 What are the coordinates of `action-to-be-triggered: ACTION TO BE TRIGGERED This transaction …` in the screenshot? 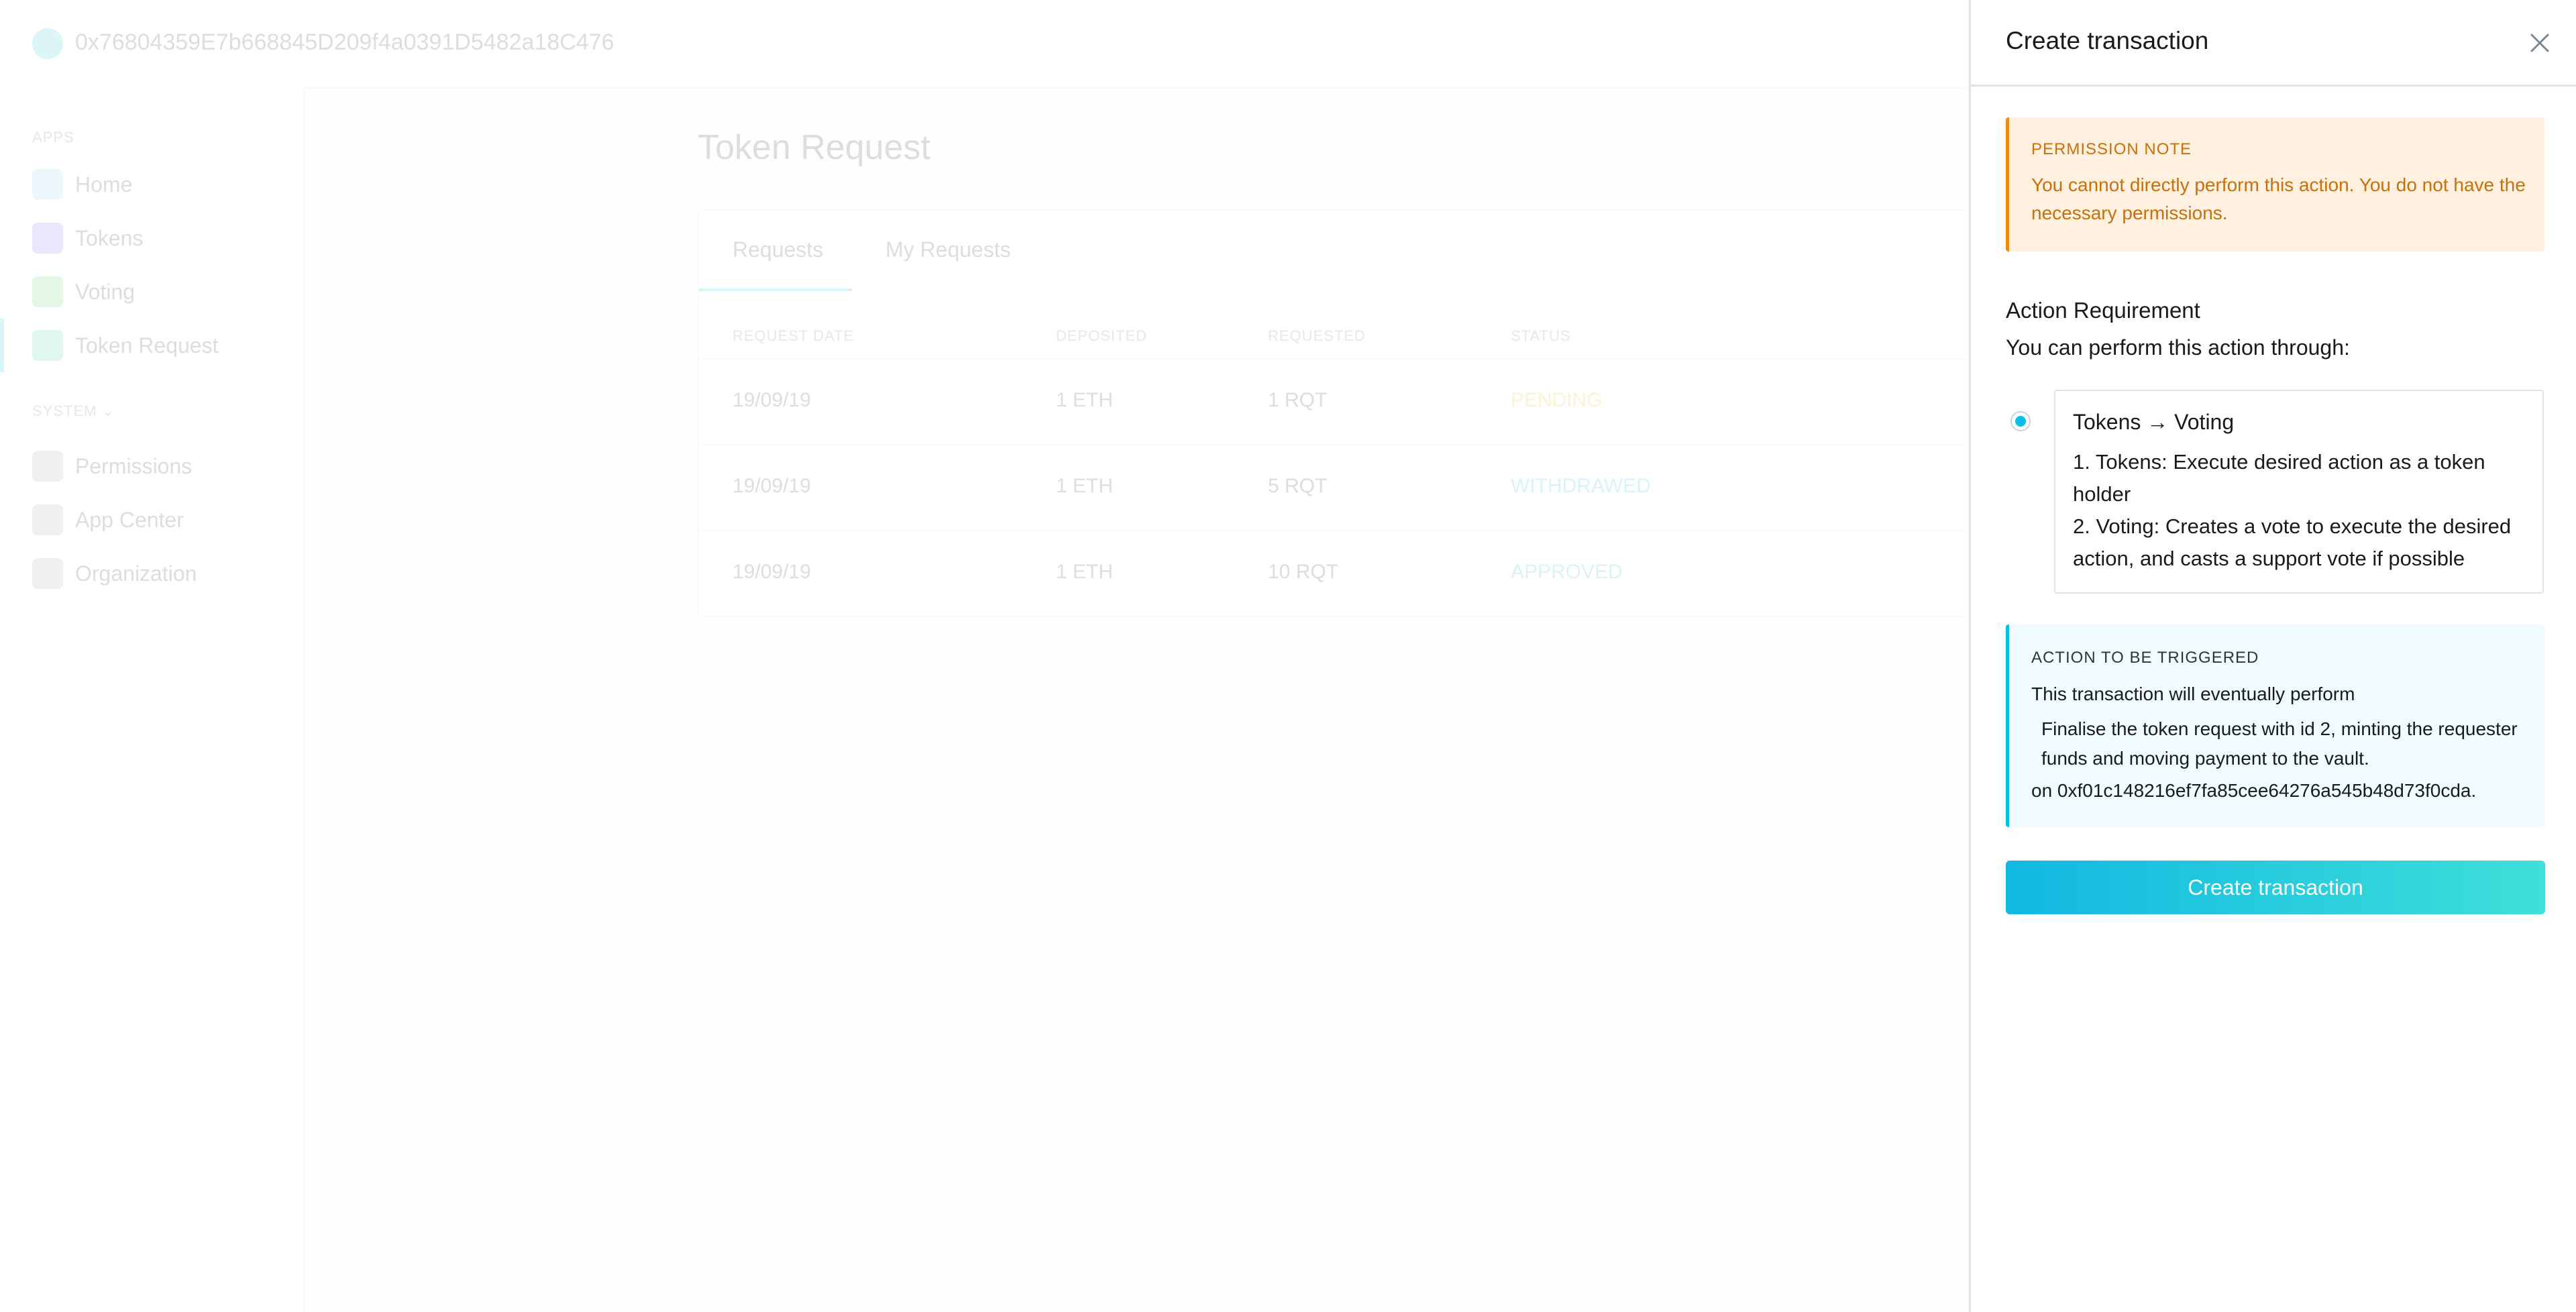 It's located at (2275, 725).